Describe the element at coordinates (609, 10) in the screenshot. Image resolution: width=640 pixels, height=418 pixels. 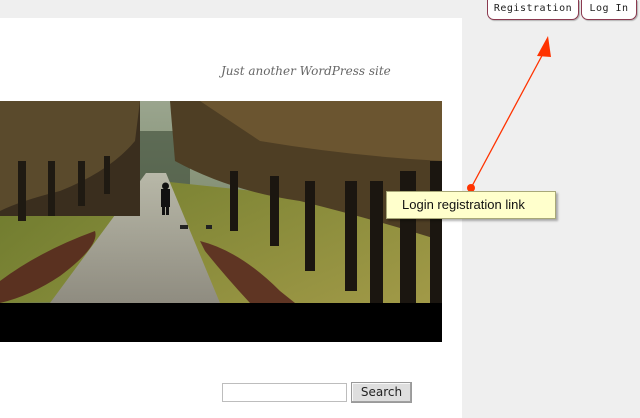
I see `login-link: Log In` at that location.